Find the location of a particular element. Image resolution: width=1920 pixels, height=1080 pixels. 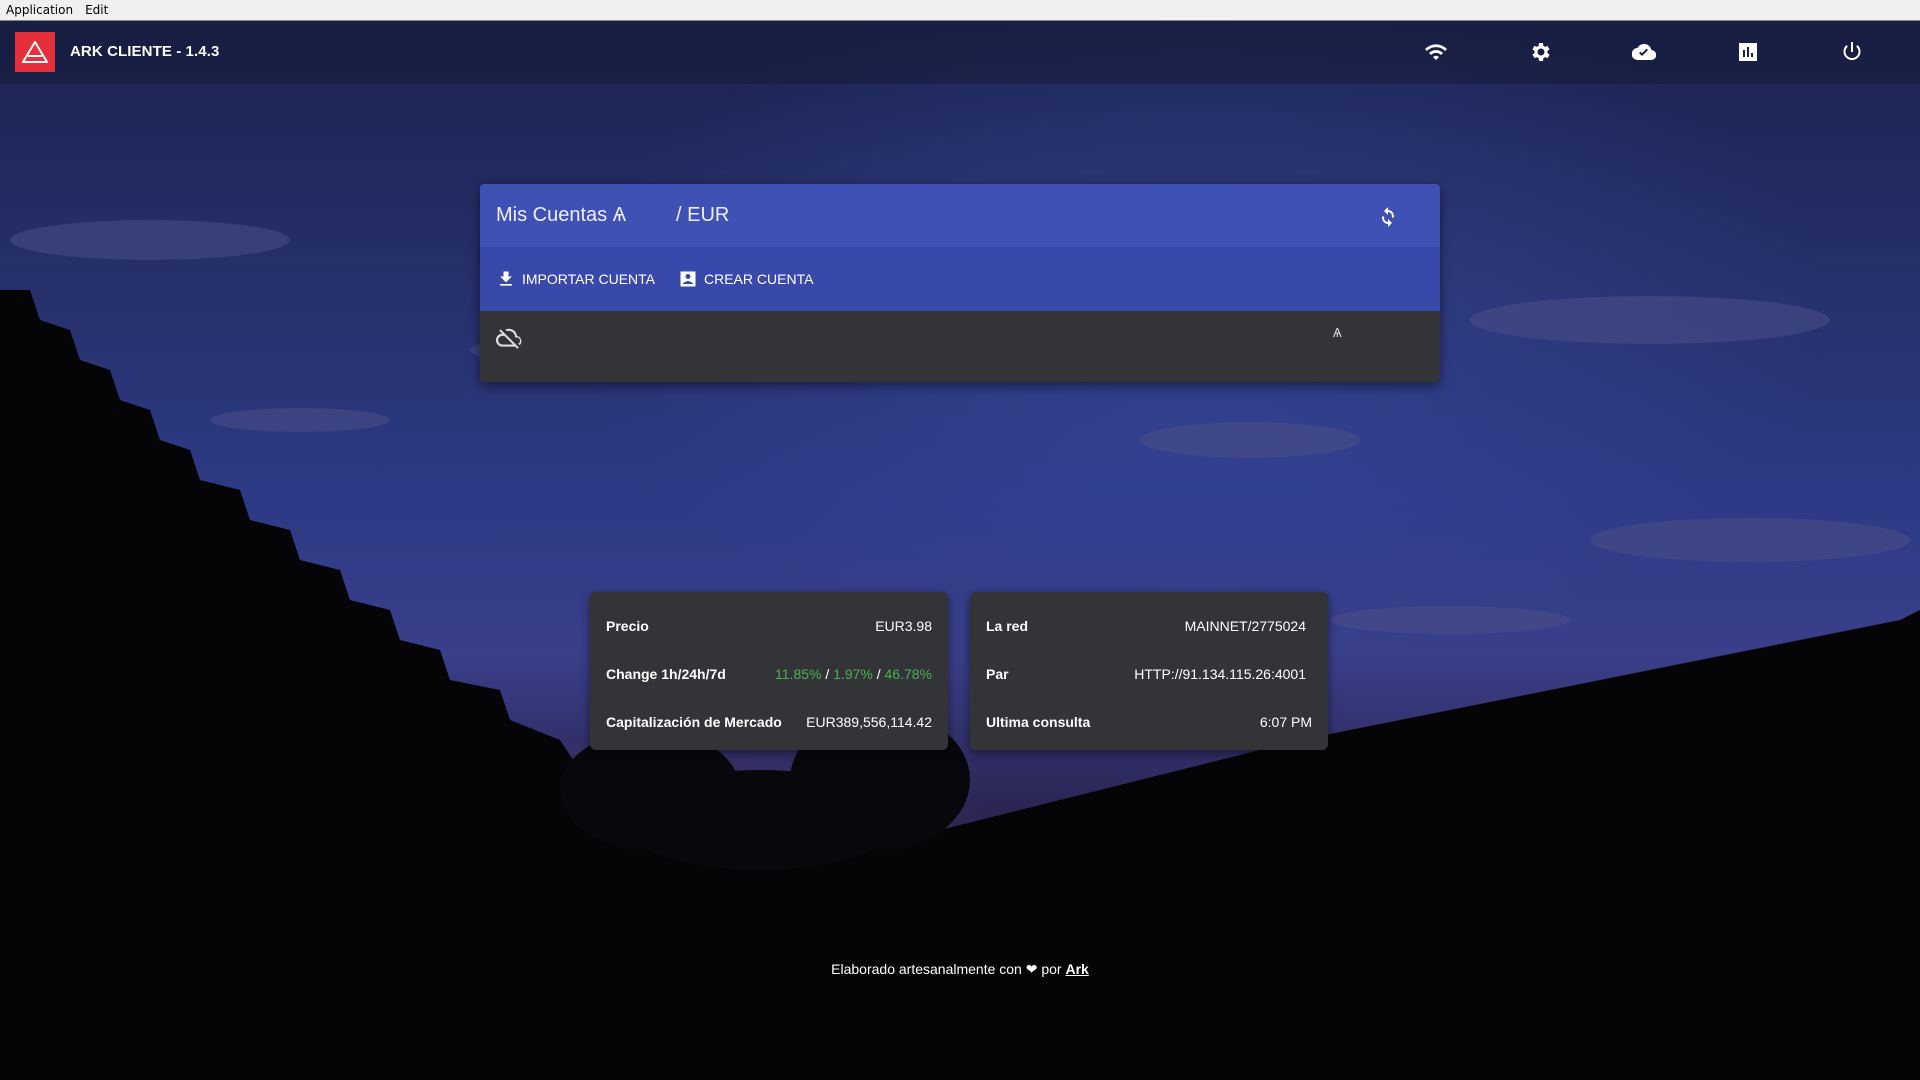

os-menubar: Application Edit is located at coordinates (960, 10).